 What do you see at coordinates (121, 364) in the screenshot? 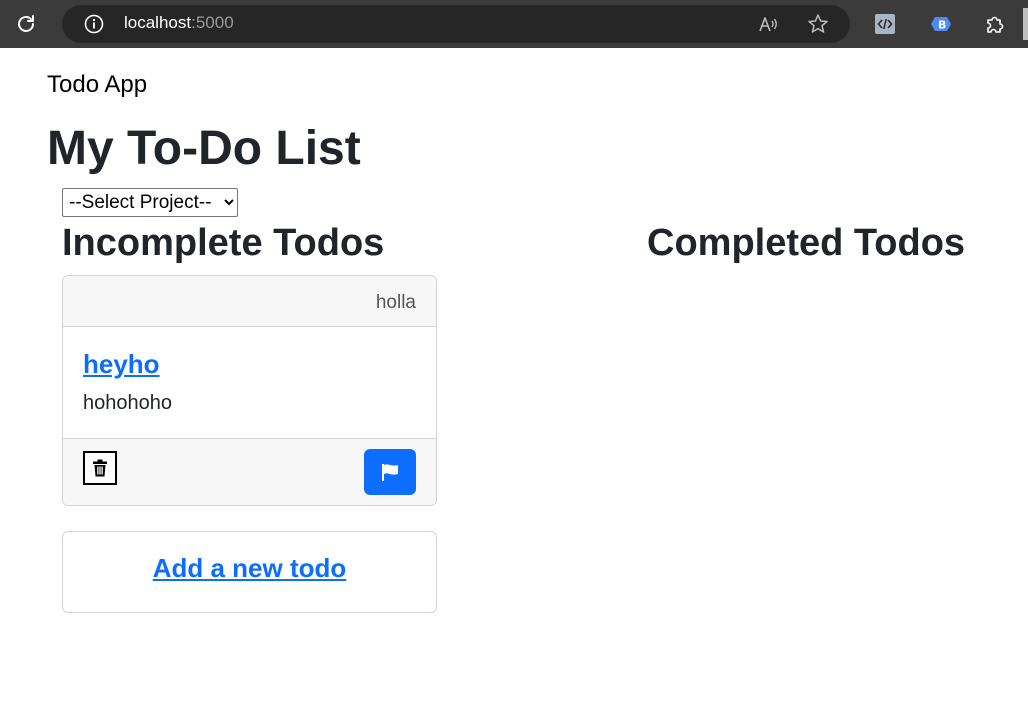
I see `todo-title-link: heyho` at bounding box center [121, 364].